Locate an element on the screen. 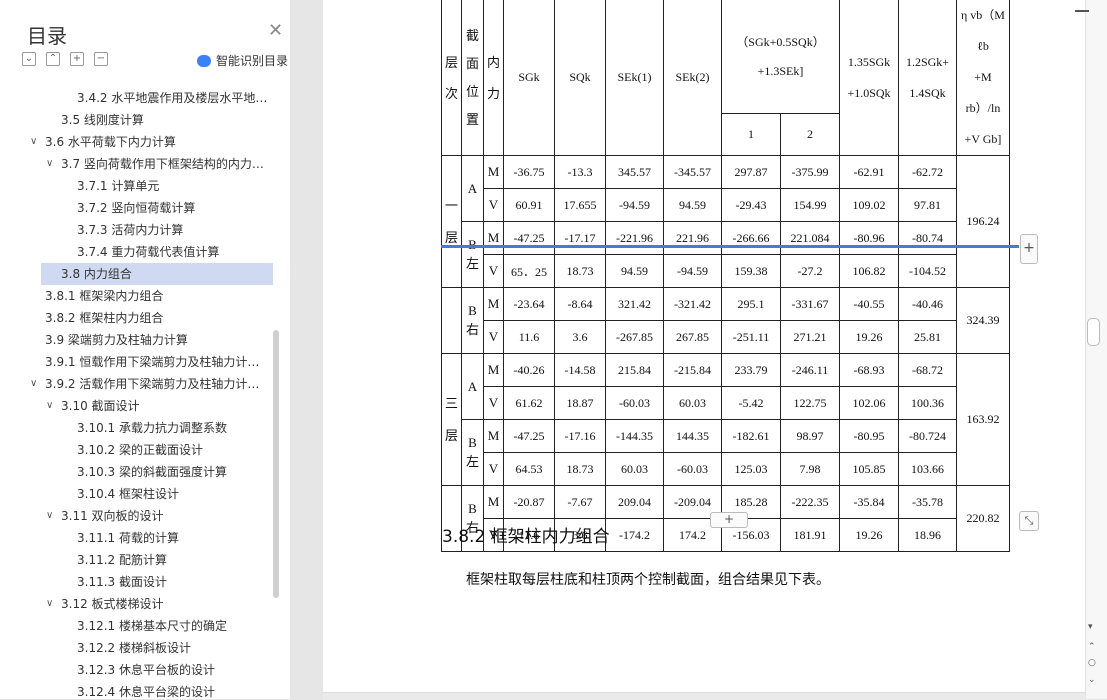 The width and height of the screenshot is (1107, 700). value-cell: -68.72 is located at coordinates (927, 370).